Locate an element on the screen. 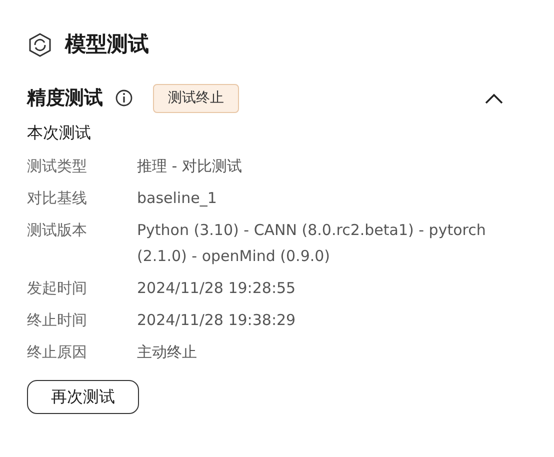 Image resolution: width=554 pixels, height=457 pixels. field-value: 2024/11/28 19:38:29 is located at coordinates (216, 320).